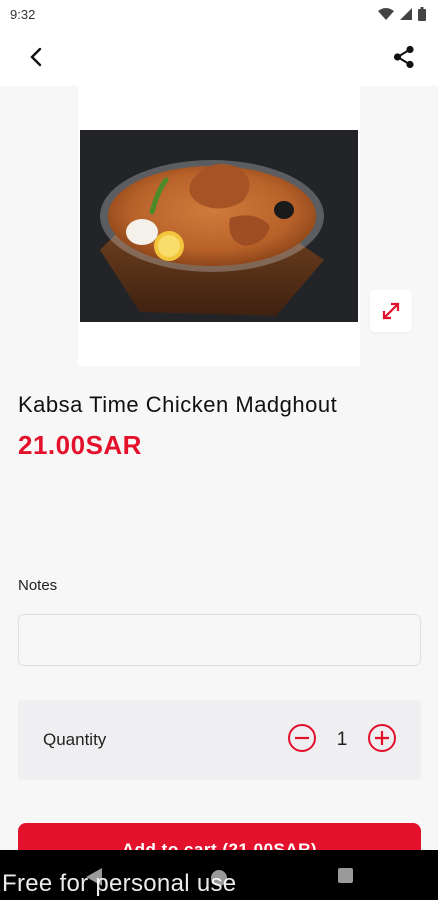  Describe the element at coordinates (178, 404) in the screenshot. I see `product-title: Kabsa Time Chicken Madghout` at that location.